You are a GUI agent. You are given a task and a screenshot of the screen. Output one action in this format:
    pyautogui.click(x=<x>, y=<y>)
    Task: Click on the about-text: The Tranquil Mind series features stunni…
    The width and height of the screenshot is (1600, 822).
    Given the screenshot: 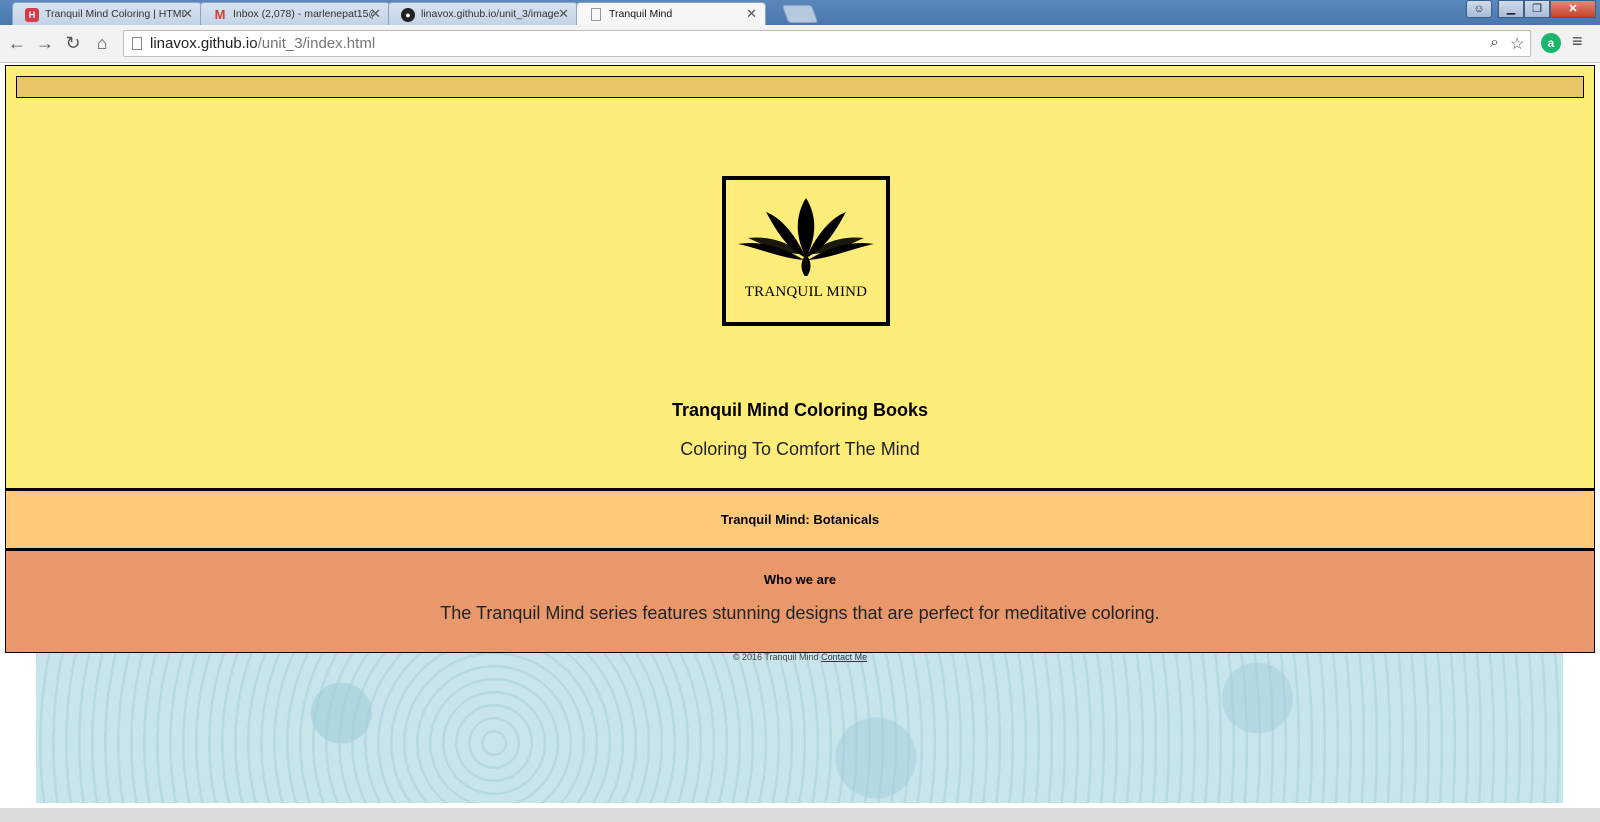 What is the action you would take?
    pyautogui.click(x=800, y=613)
    